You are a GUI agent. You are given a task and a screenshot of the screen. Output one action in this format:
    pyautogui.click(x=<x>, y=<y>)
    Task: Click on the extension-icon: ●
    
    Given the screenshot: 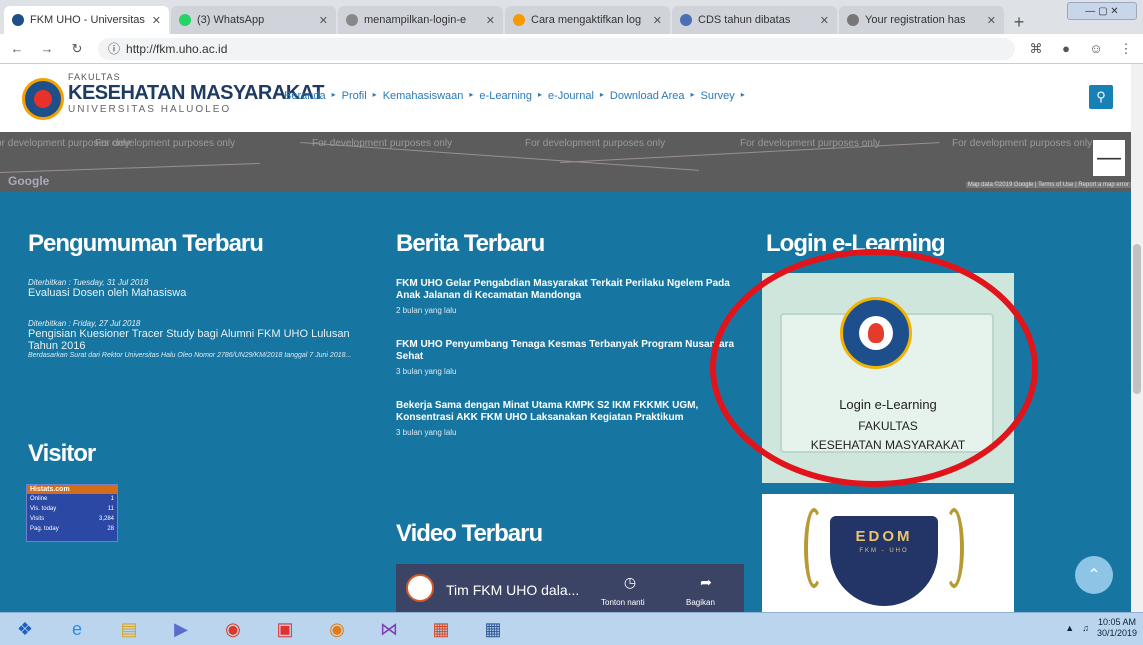 What is the action you would take?
    pyautogui.click(x=1066, y=48)
    